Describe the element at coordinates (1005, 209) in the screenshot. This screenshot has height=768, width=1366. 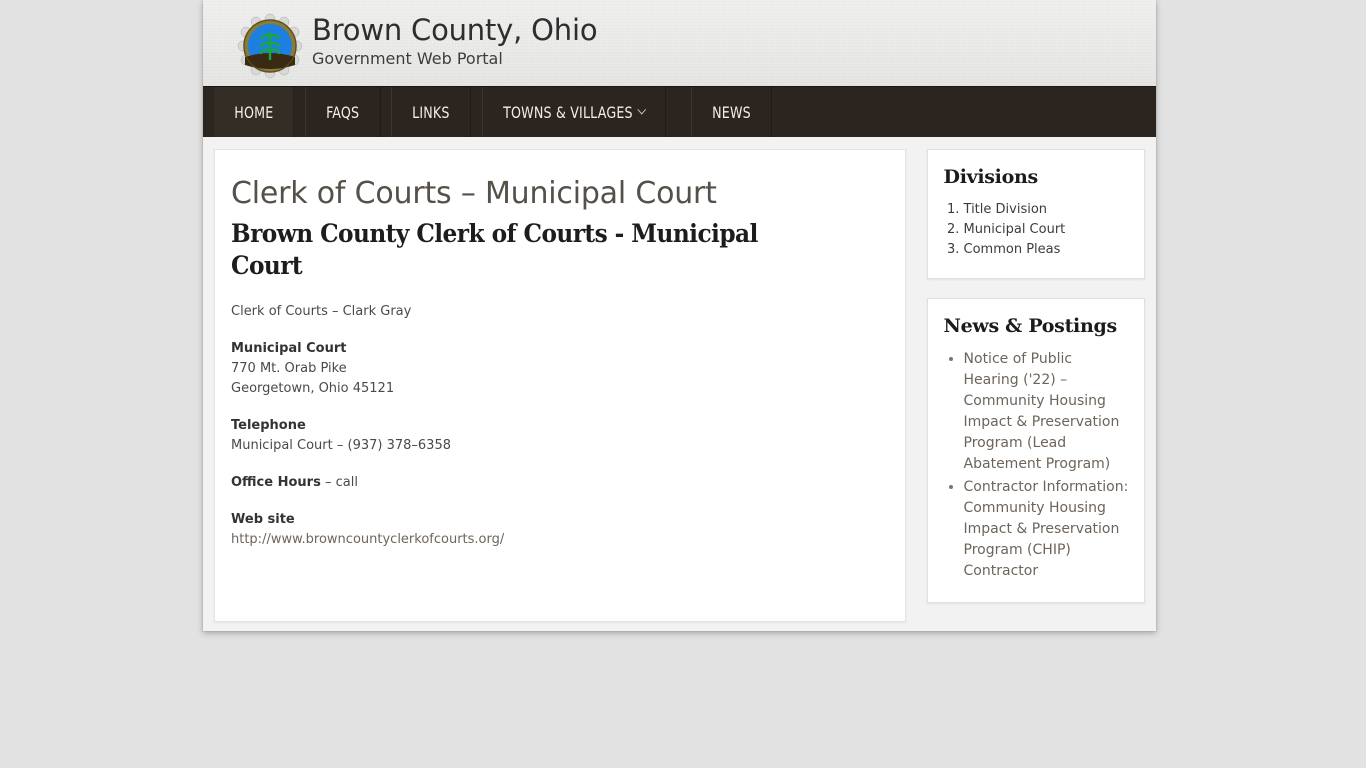
I see `division-label: Title Division` at that location.